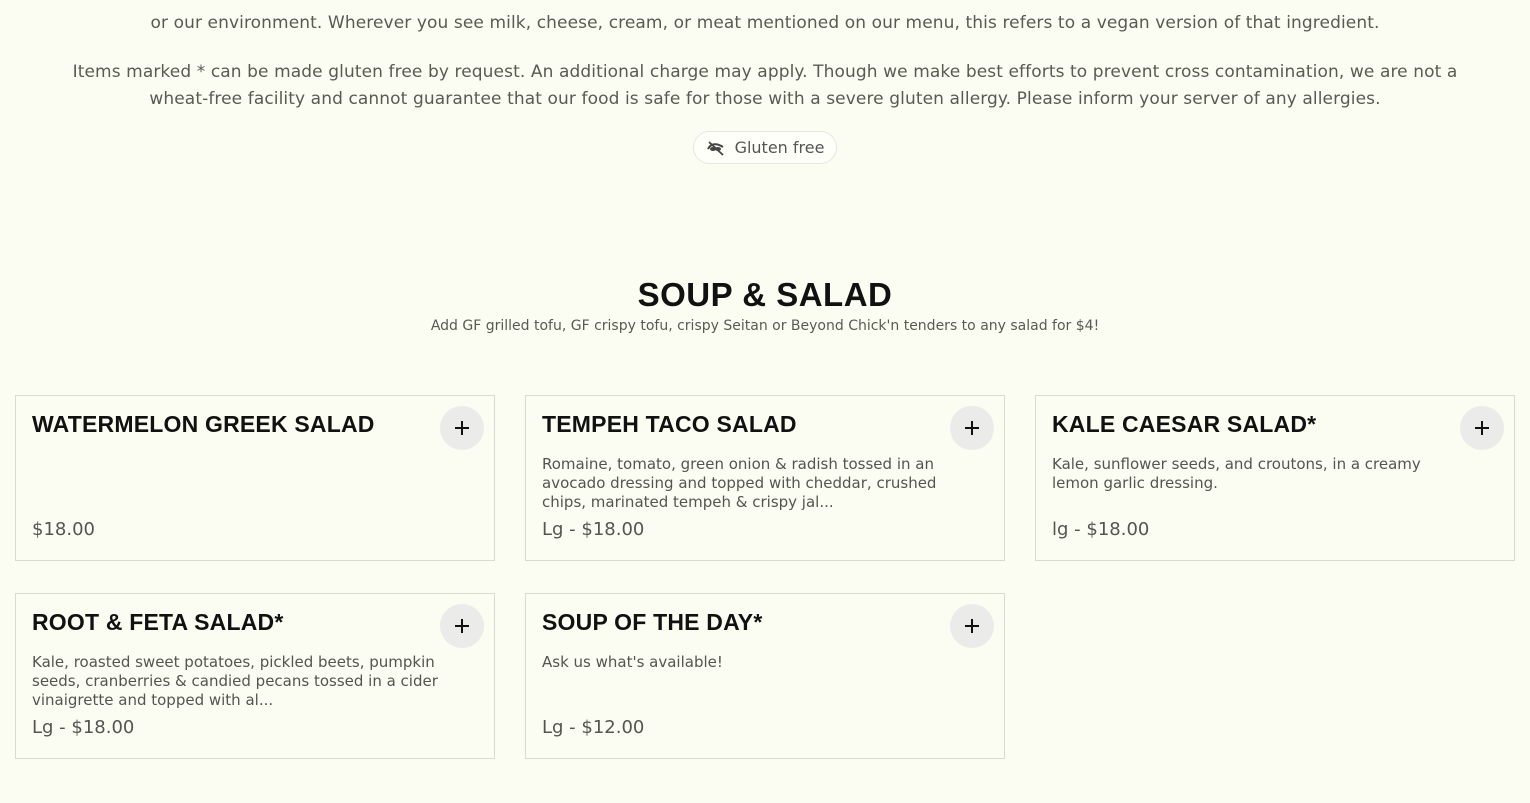 This screenshot has height=803, width=1530. I want to click on menu-item-card: WATERMELON GREEK SALAD $18.00, so click(255, 478).